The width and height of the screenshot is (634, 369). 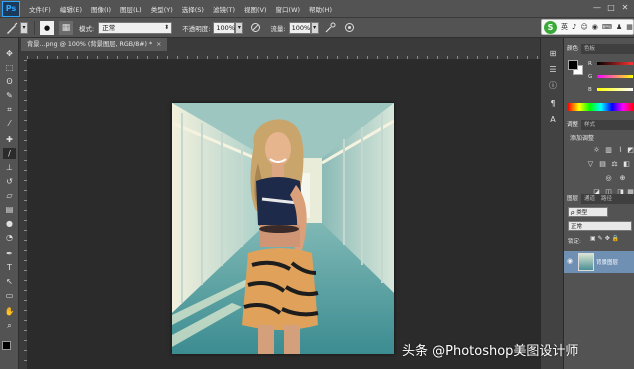 I want to click on path-select-tool-icon: ↖, so click(x=9, y=281).